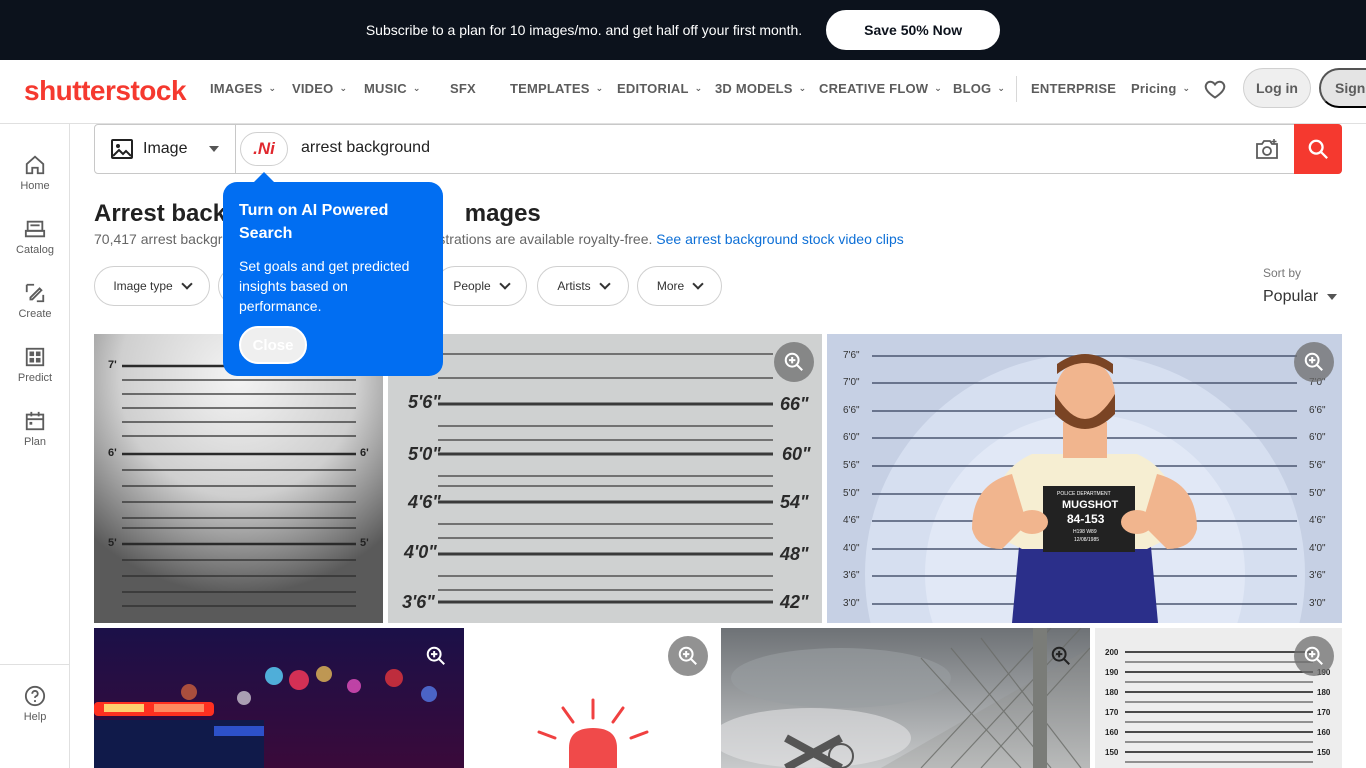 The image size is (1366, 768). What do you see at coordinates (1087, 540) in the screenshot?
I see `sign-date: 12/08/1985` at bounding box center [1087, 540].